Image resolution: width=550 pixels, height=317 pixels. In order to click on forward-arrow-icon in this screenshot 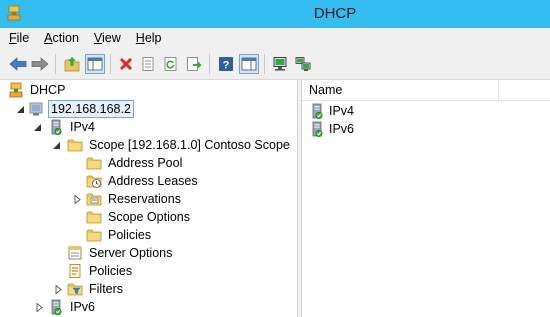, I will do `click(40, 64)`.